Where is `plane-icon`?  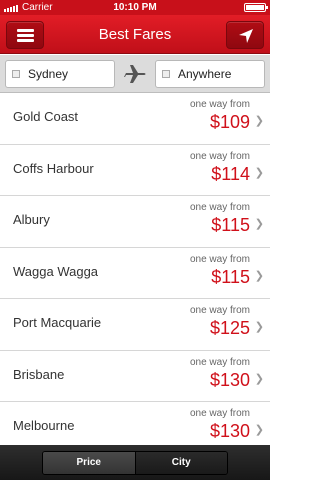
plane-icon is located at coordinates (135, 74).